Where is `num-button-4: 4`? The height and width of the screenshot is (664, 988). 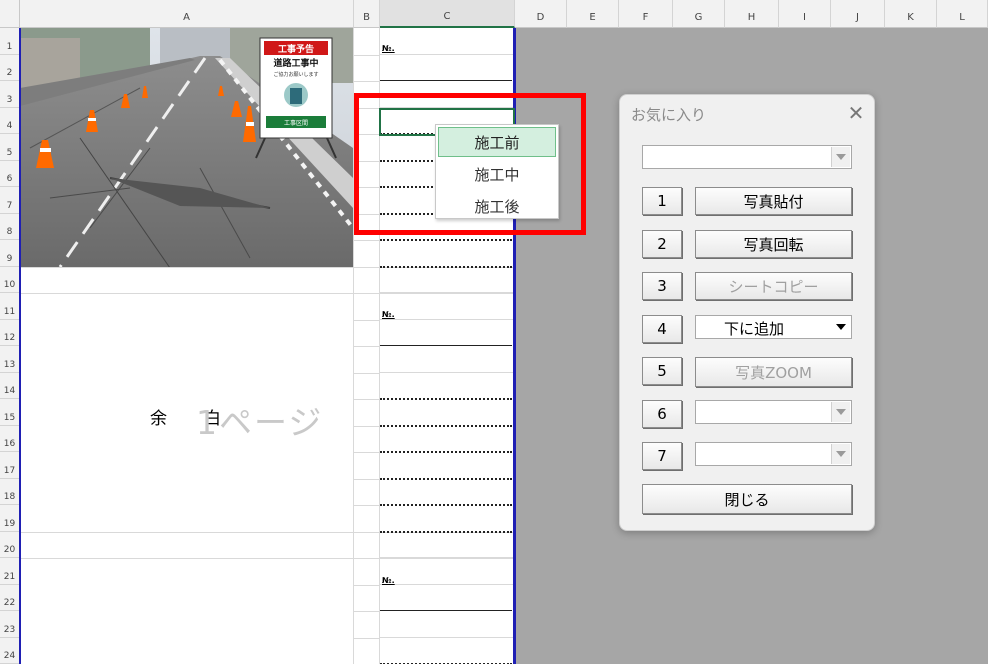 num-button-4: 4 is located at coordinates (662, 329).